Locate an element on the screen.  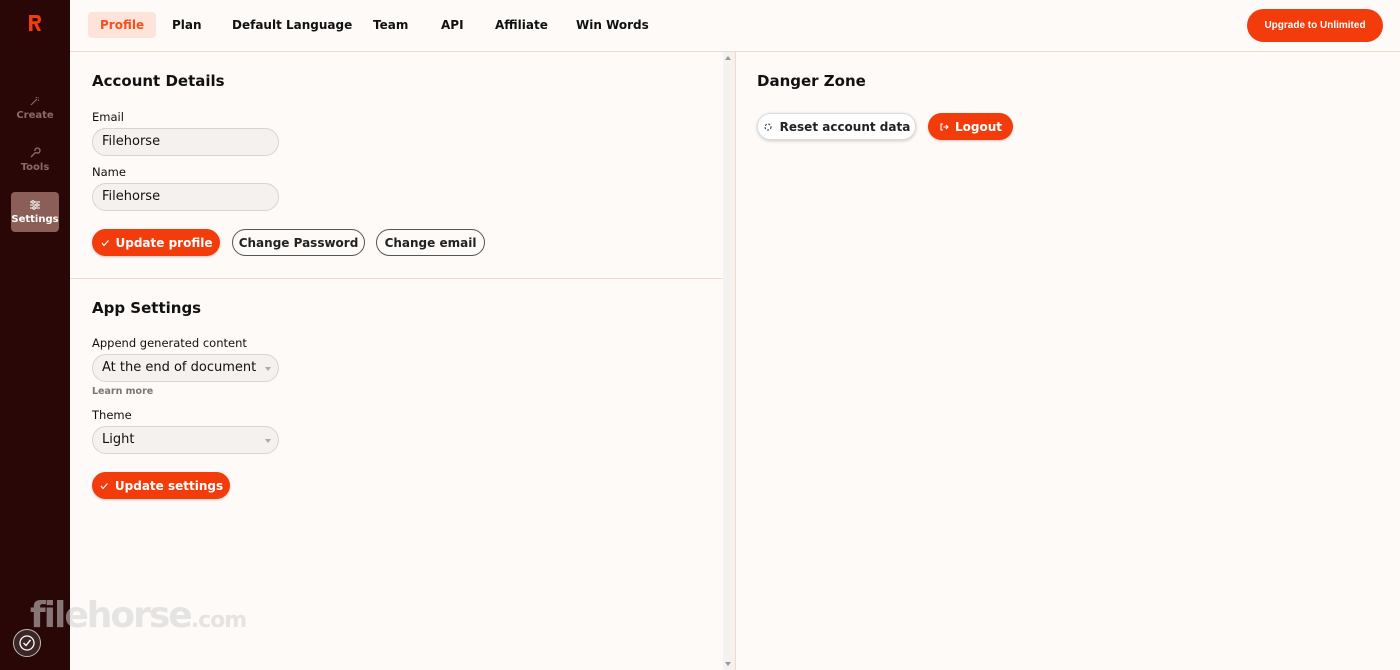
tab-default-language: Default Language is located at coordinates (292, 25).